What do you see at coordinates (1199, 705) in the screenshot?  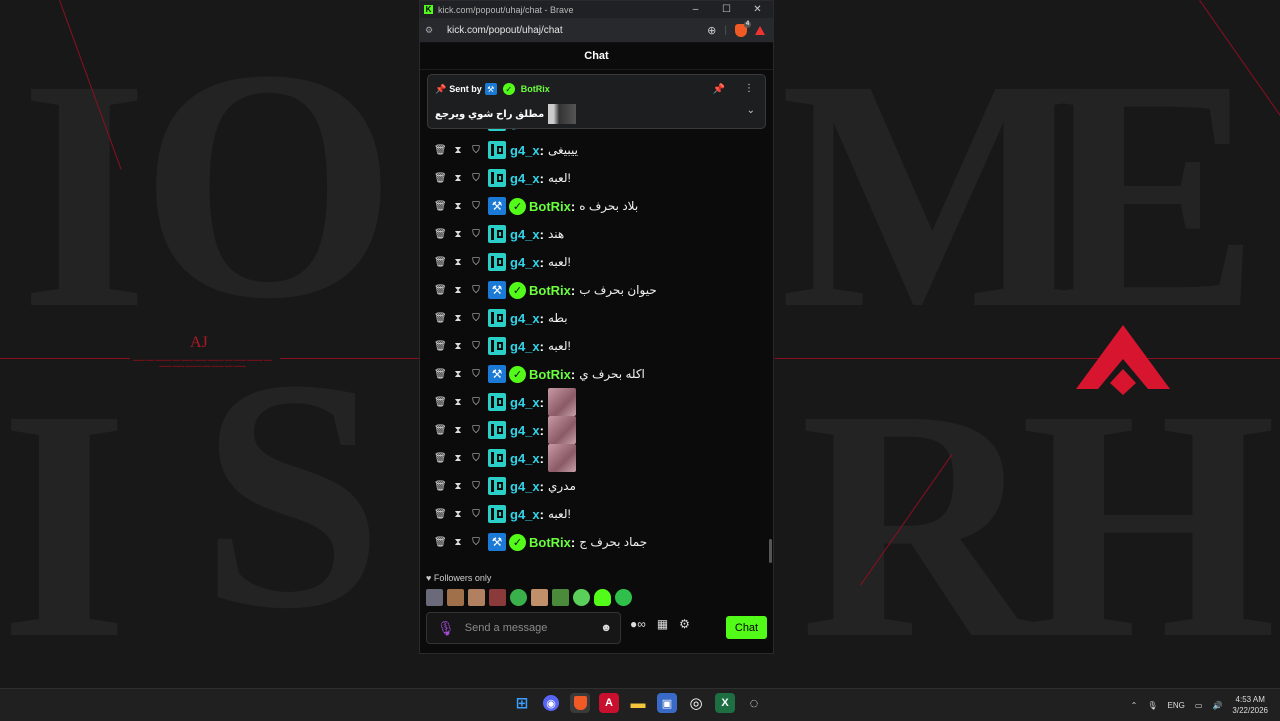 I see `network-icon: ▭` at bounding box center [1199, 705].